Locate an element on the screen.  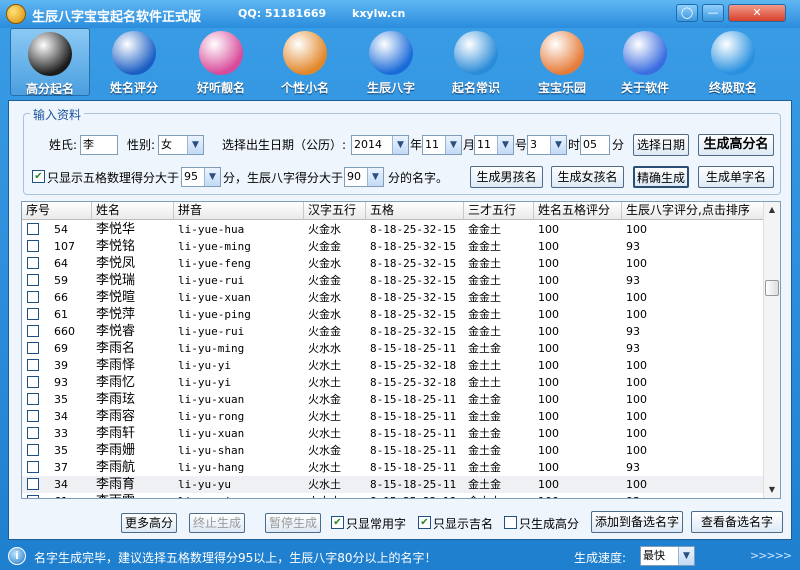
pause-generate-button: 暂停生成 is located at coordinates (293, 523).